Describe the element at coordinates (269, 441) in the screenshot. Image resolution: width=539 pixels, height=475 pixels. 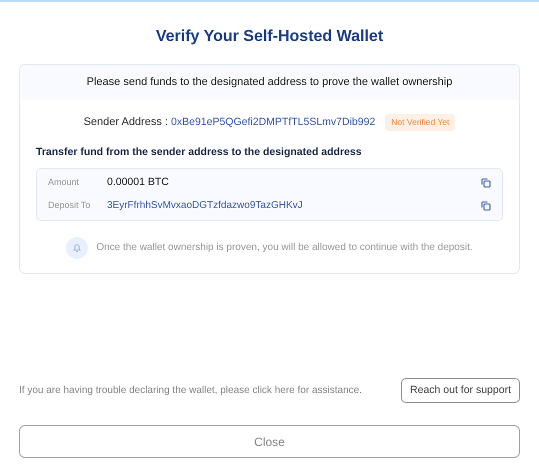
I see `close-button: Close` at that location.